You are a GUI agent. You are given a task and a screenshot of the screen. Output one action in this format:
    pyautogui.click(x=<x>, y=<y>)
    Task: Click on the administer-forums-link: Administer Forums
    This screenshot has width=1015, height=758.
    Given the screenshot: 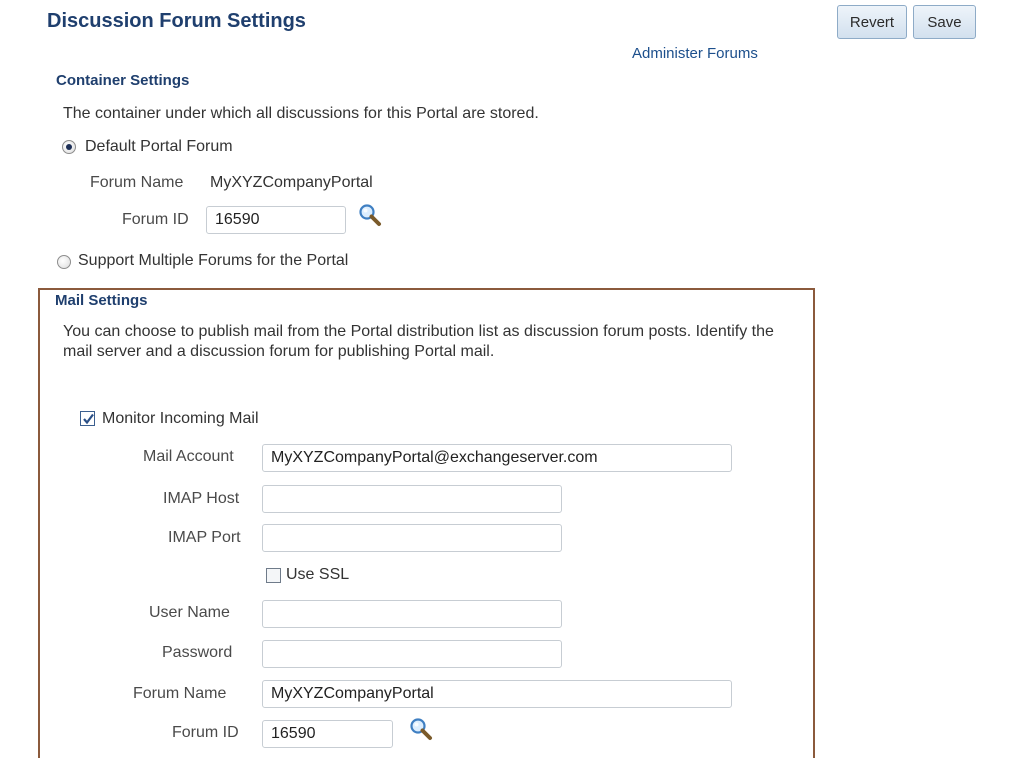 What is the action you would take?
    pyautogui.click(x=695, y=53)
    